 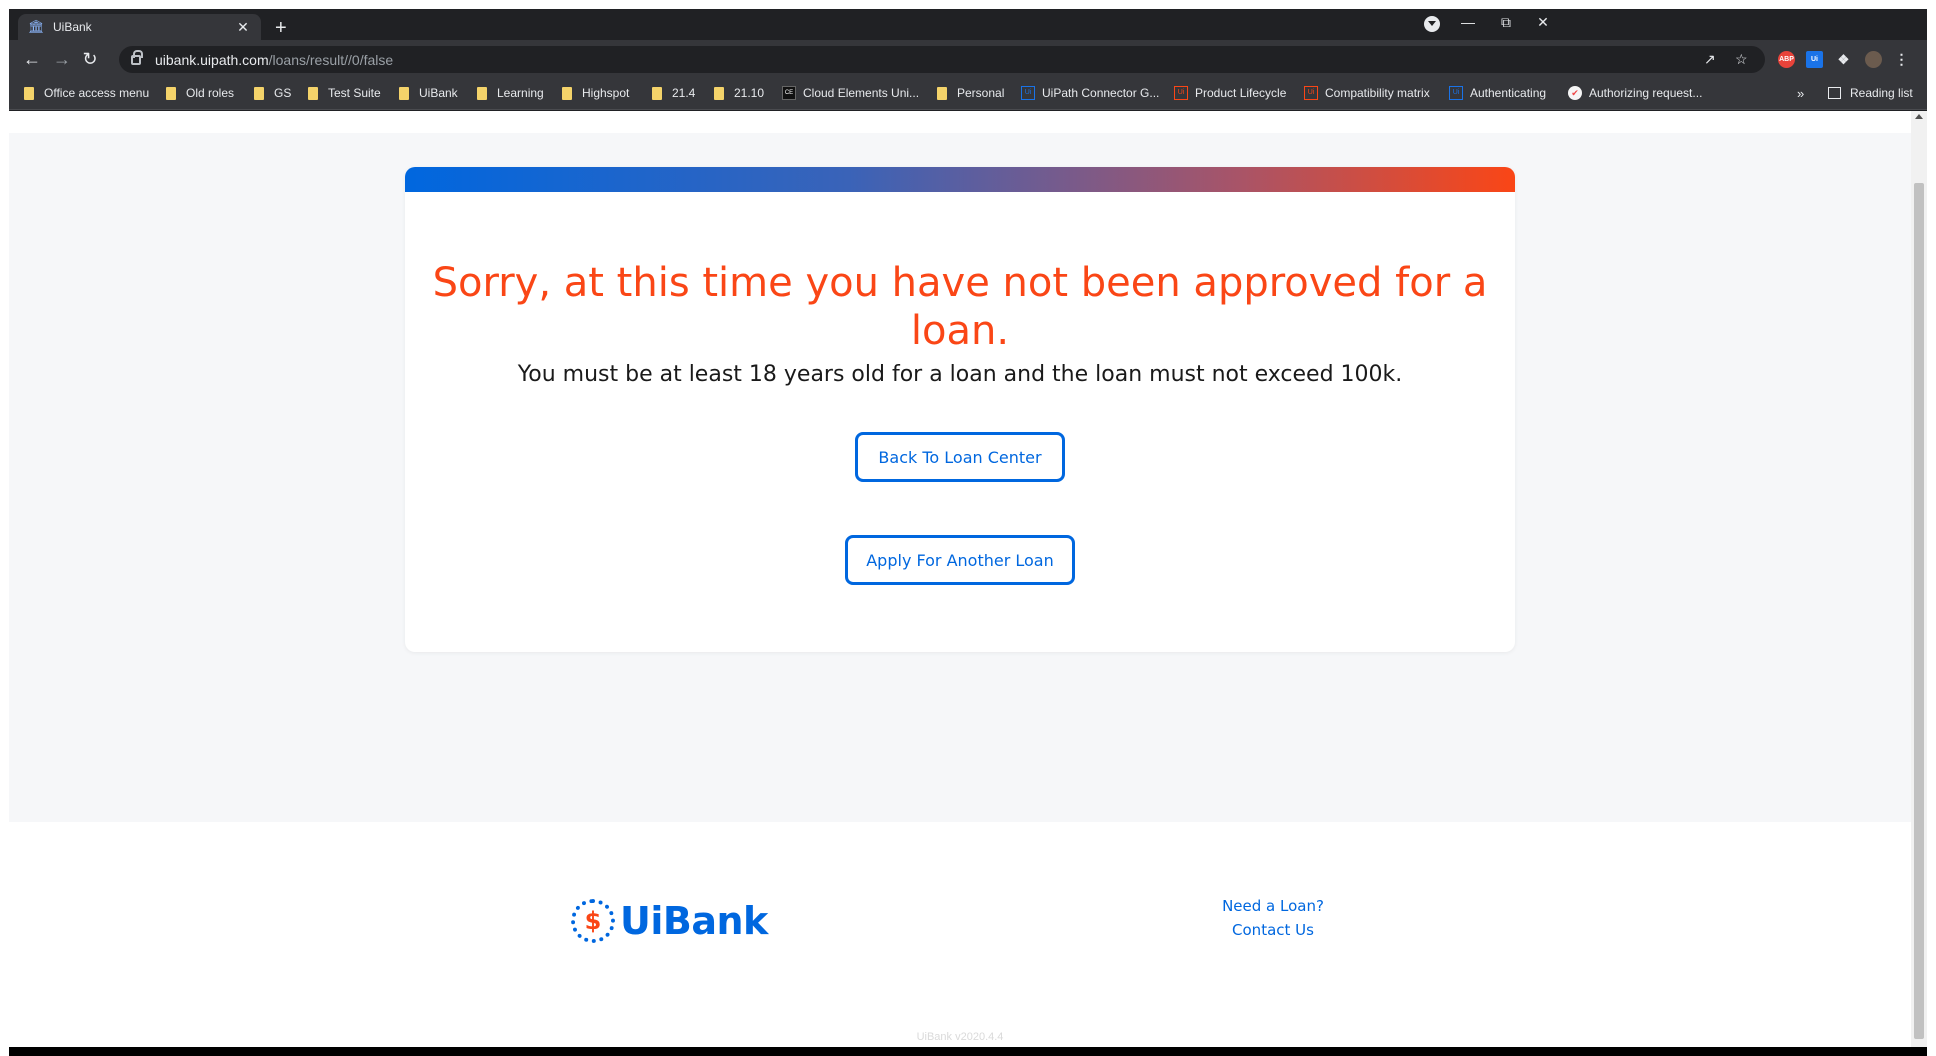 I want to click on bookmark-item: Ui Authenticating, so click(x=1497, y=93).